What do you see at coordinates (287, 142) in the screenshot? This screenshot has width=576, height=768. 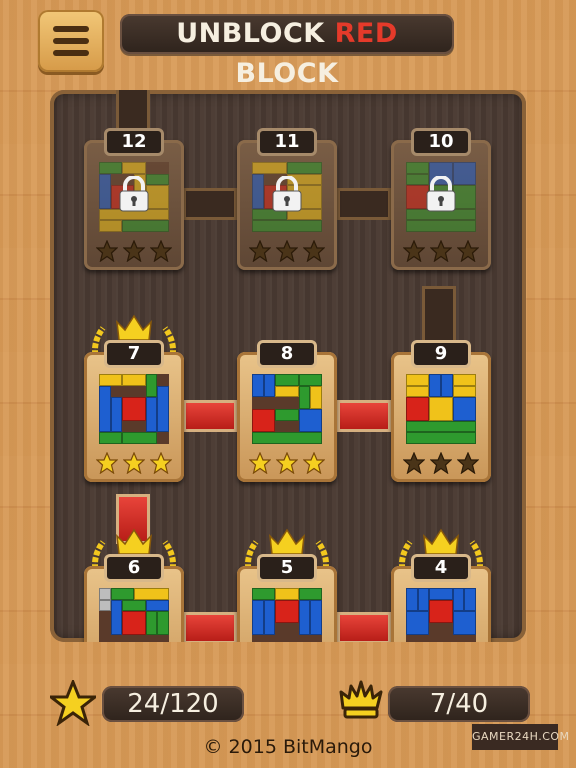 I see `level-number: 11` at bounding box center [287, 142].